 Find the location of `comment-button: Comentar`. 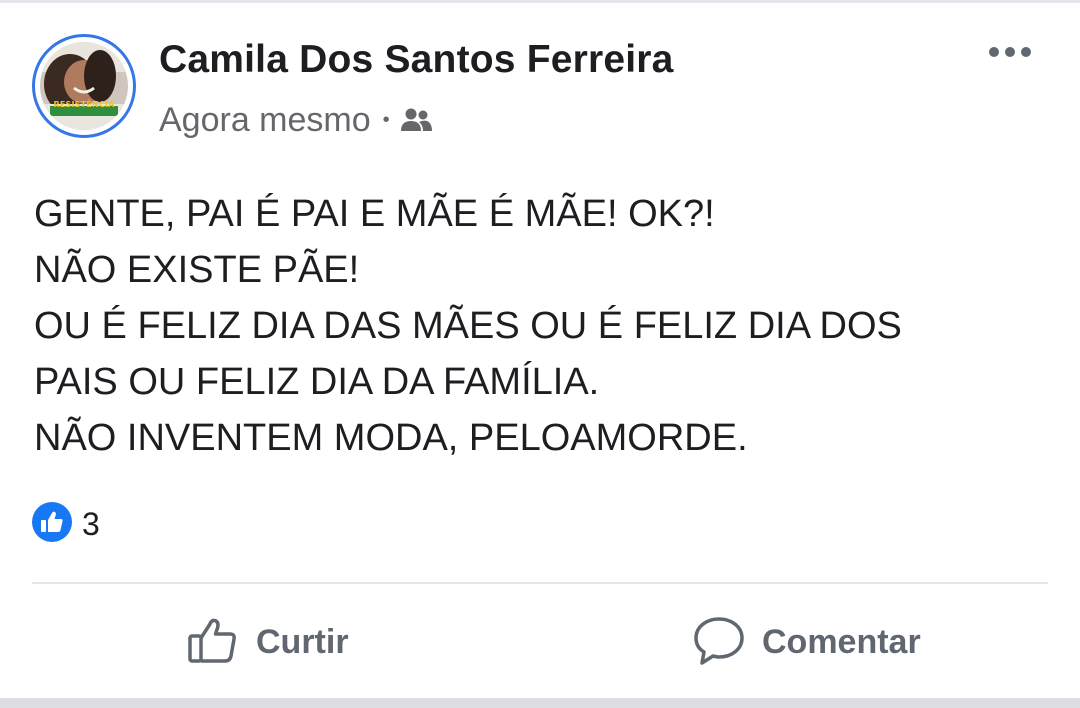

comment-button: Comentar is located at coordinates (806, 642).